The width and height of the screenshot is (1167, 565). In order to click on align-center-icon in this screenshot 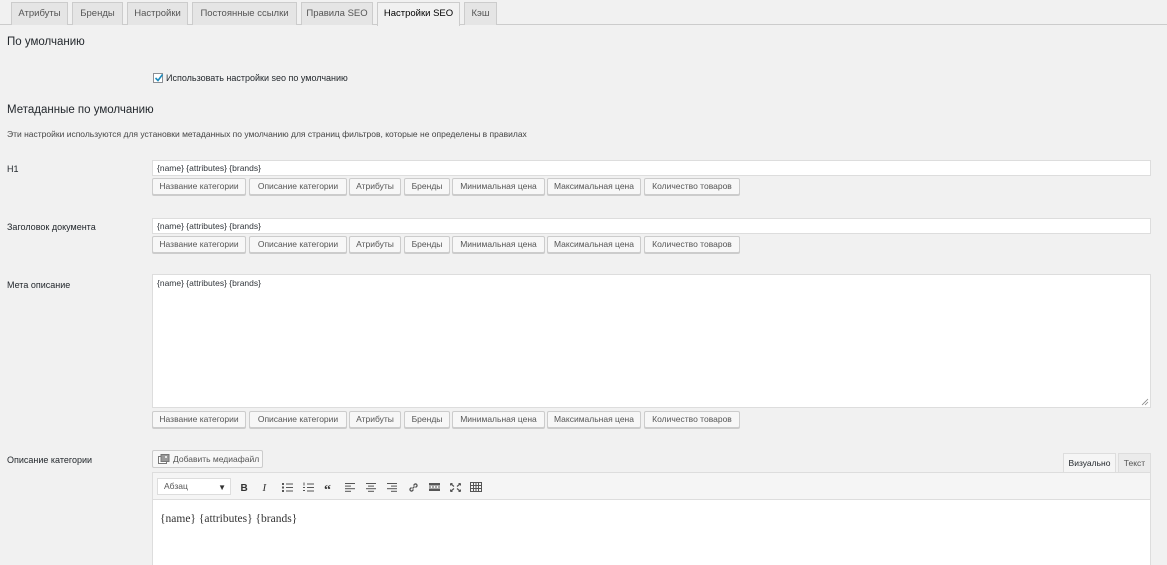, I will do `click(371, 487)`.